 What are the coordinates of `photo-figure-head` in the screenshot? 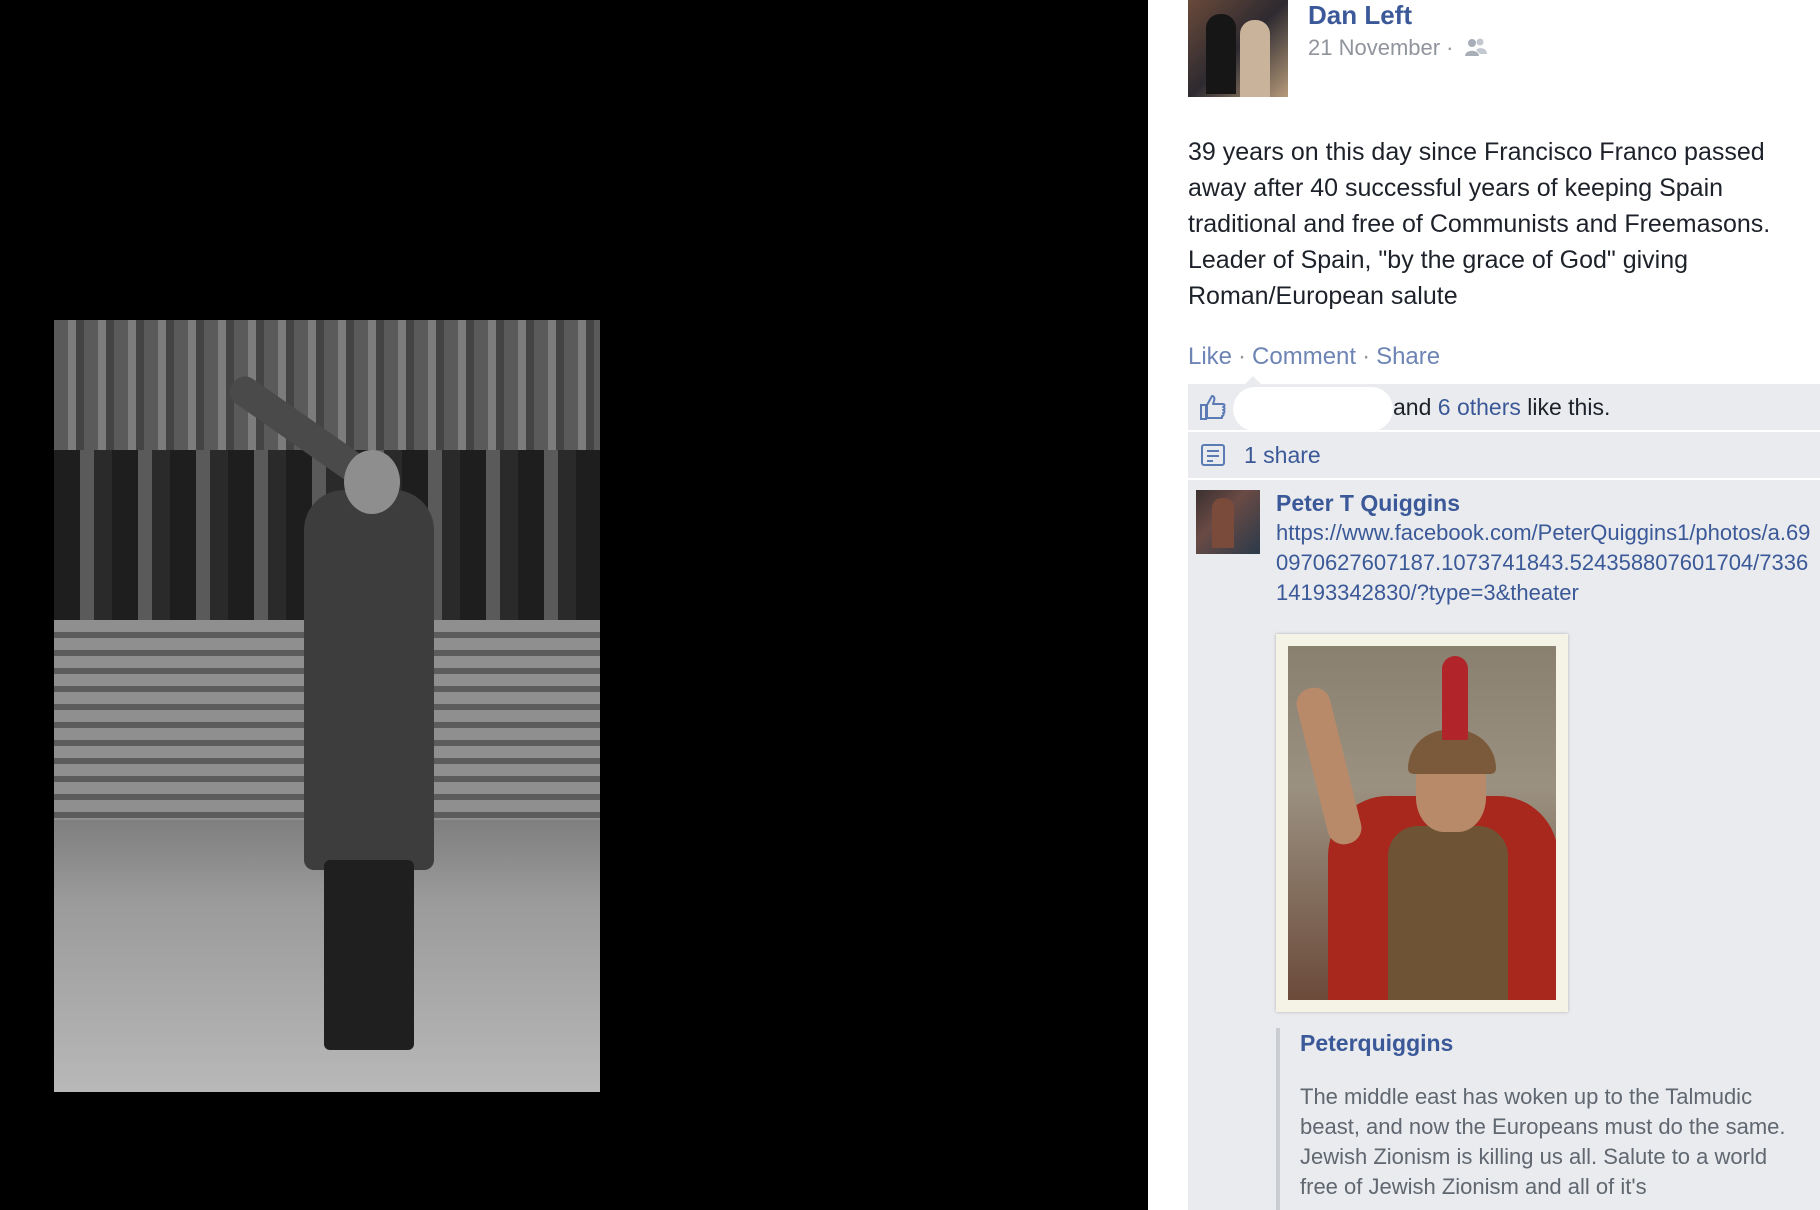 It's located at (372, 482).